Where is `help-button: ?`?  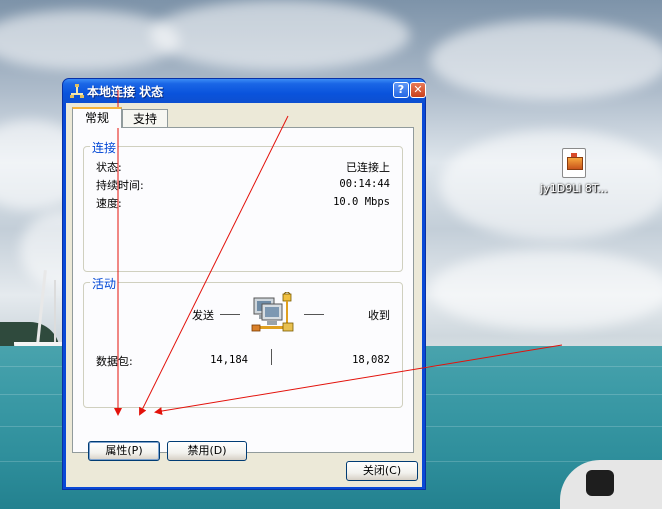 help-button: ? is located at coordinates (401, 90).